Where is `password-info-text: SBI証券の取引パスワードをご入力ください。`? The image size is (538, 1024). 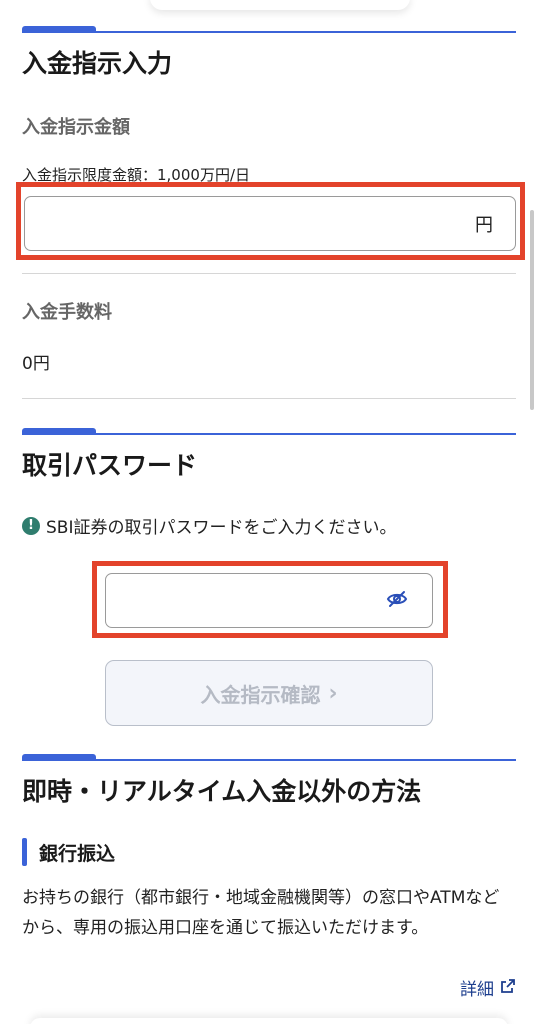 password-info-text: SBI証券の取引パスワードをご入力ください。 is located at coordinates (221, 528).